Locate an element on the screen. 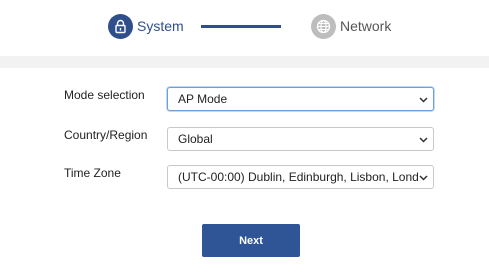 The image size is (489, 274). mode-selection-select: AP Mode is located at coordinates (300, 99).